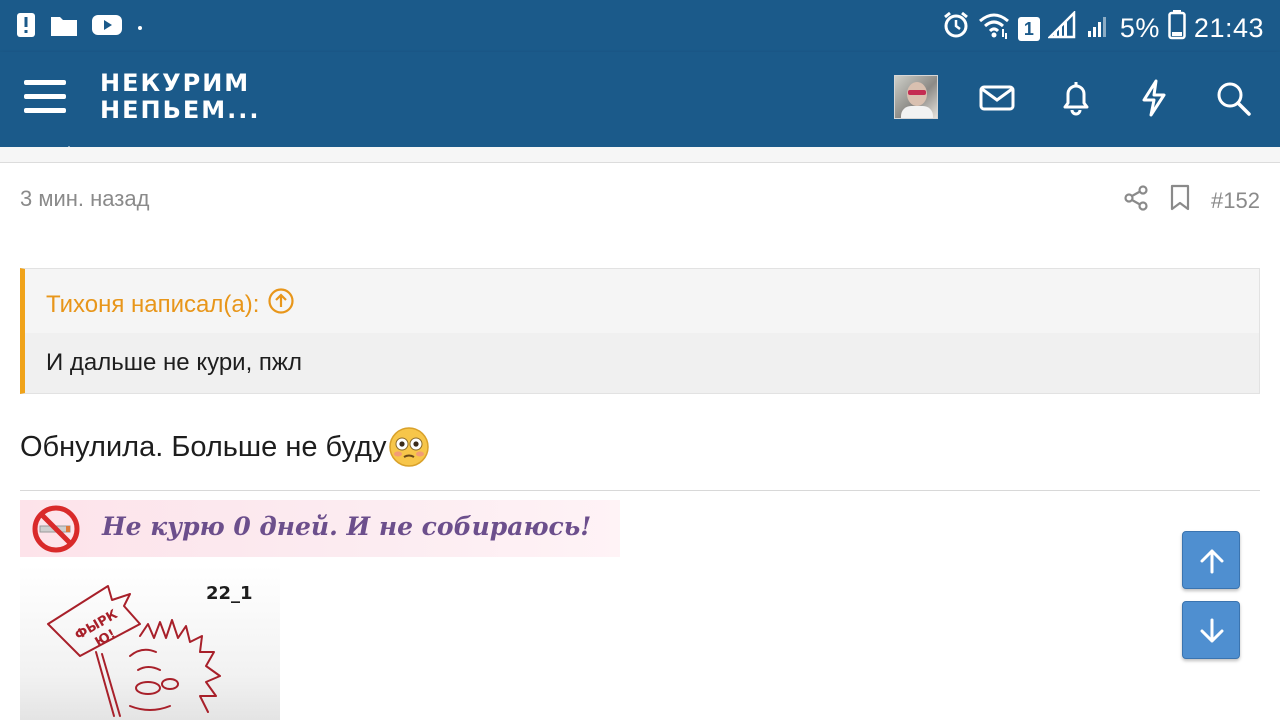 The width and height of the screenshot is (1280, 720). I want to click on wifi-icon, so click(994, 28).